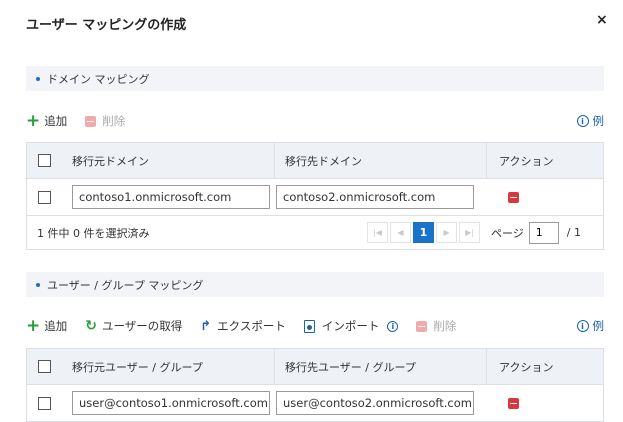 The width and height of the screenshot is (623, 422). Describe the element at coordinates (142, 326) in the screenshot. I see `retrieve-label: ユーザーの取得` at that location.